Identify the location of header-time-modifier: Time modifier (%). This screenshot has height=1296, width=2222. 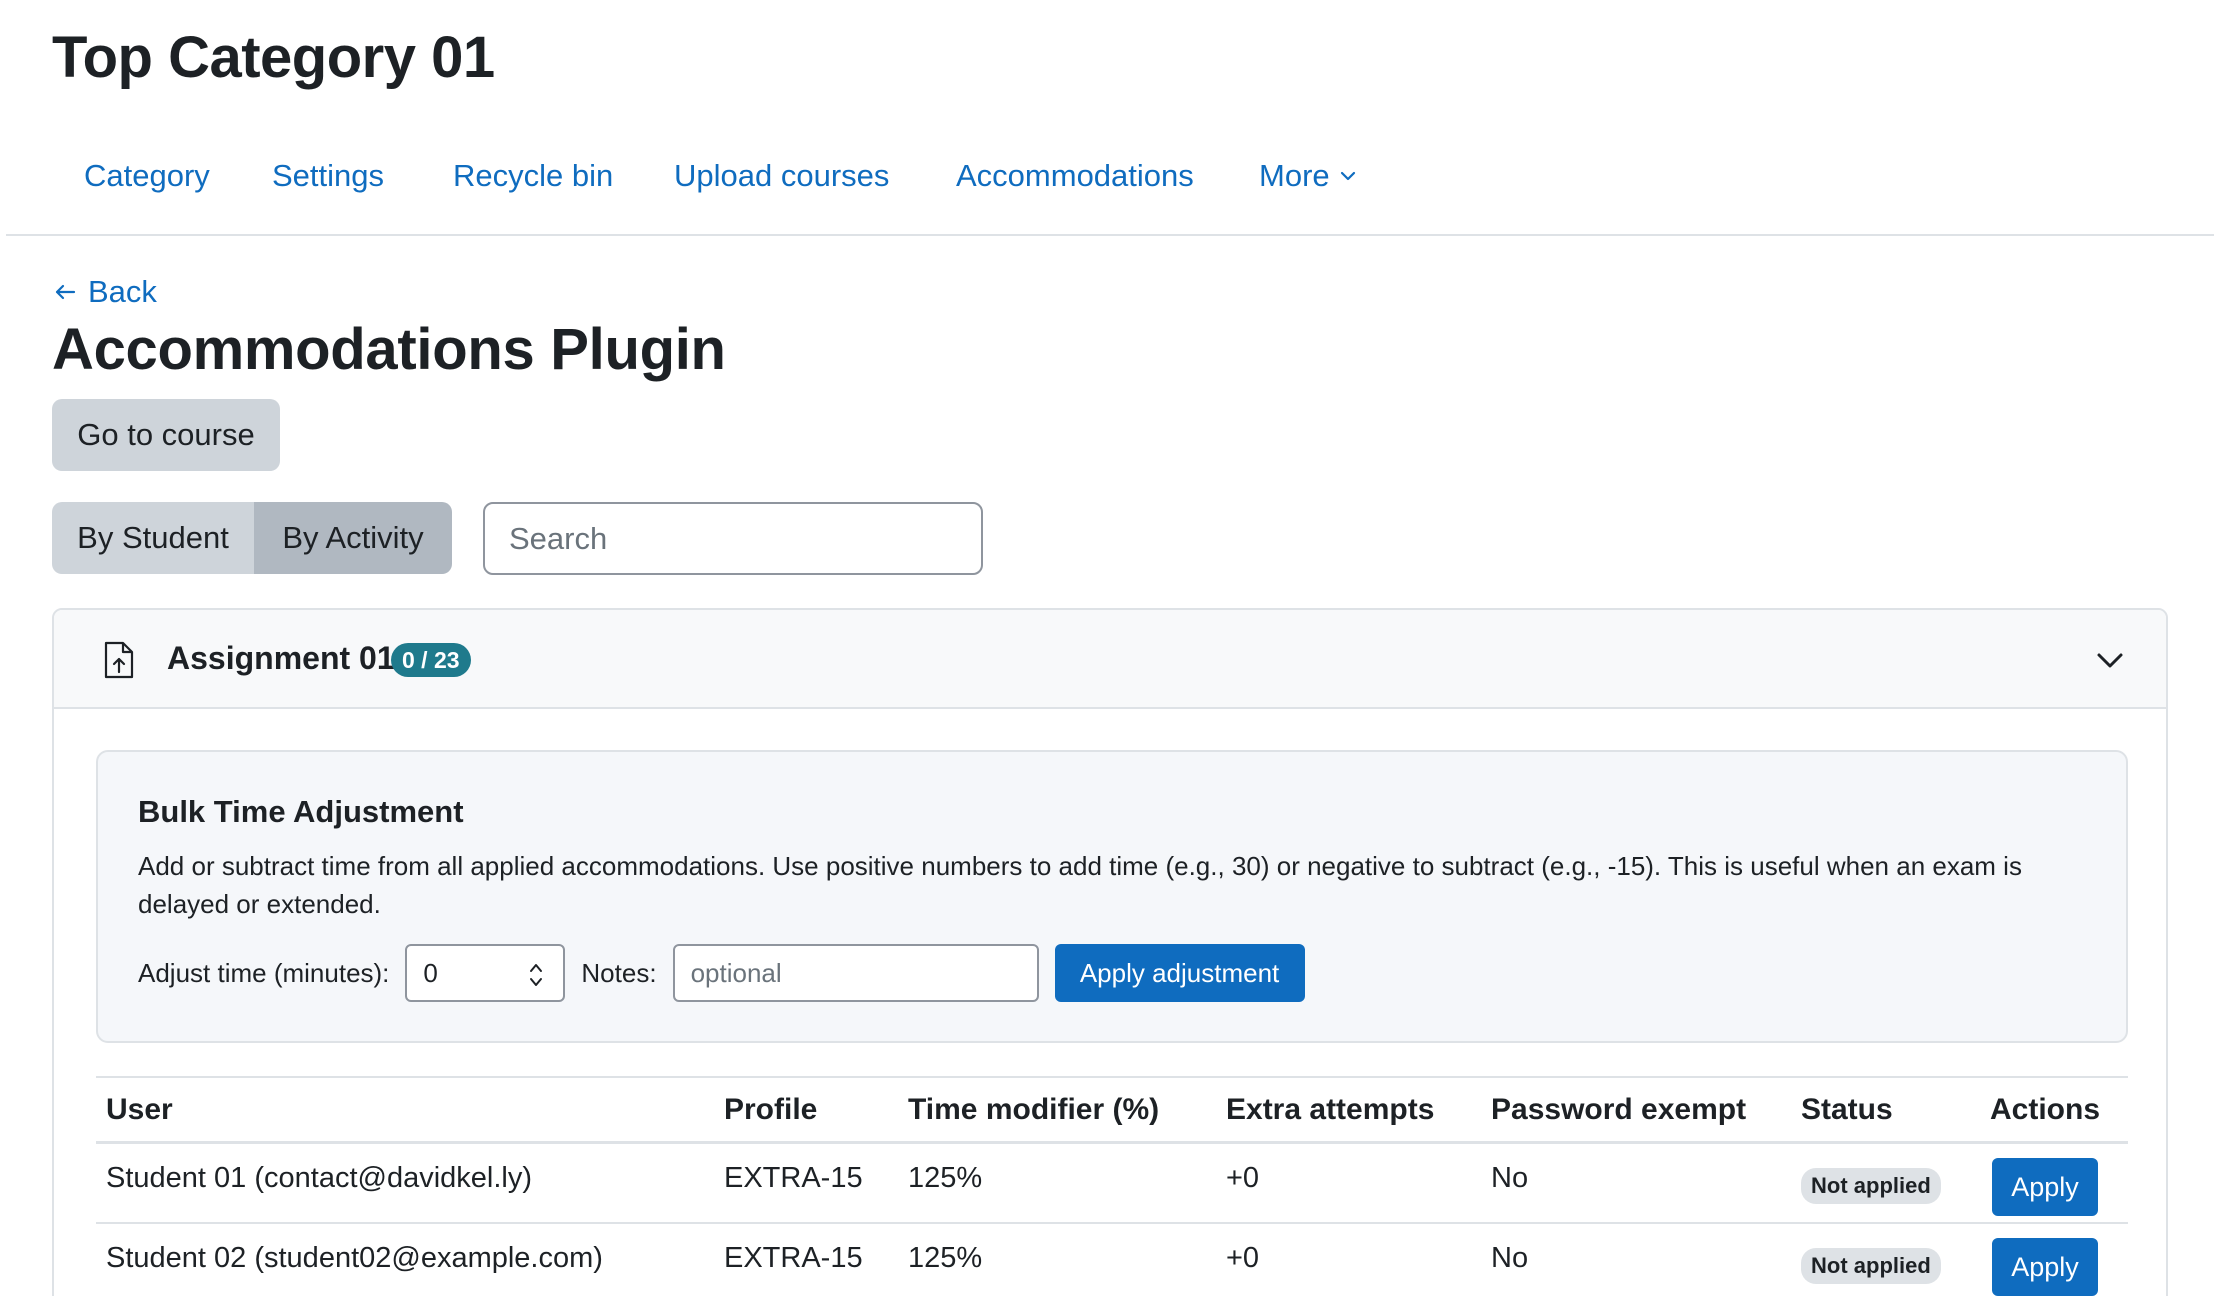
(1034, 1109).